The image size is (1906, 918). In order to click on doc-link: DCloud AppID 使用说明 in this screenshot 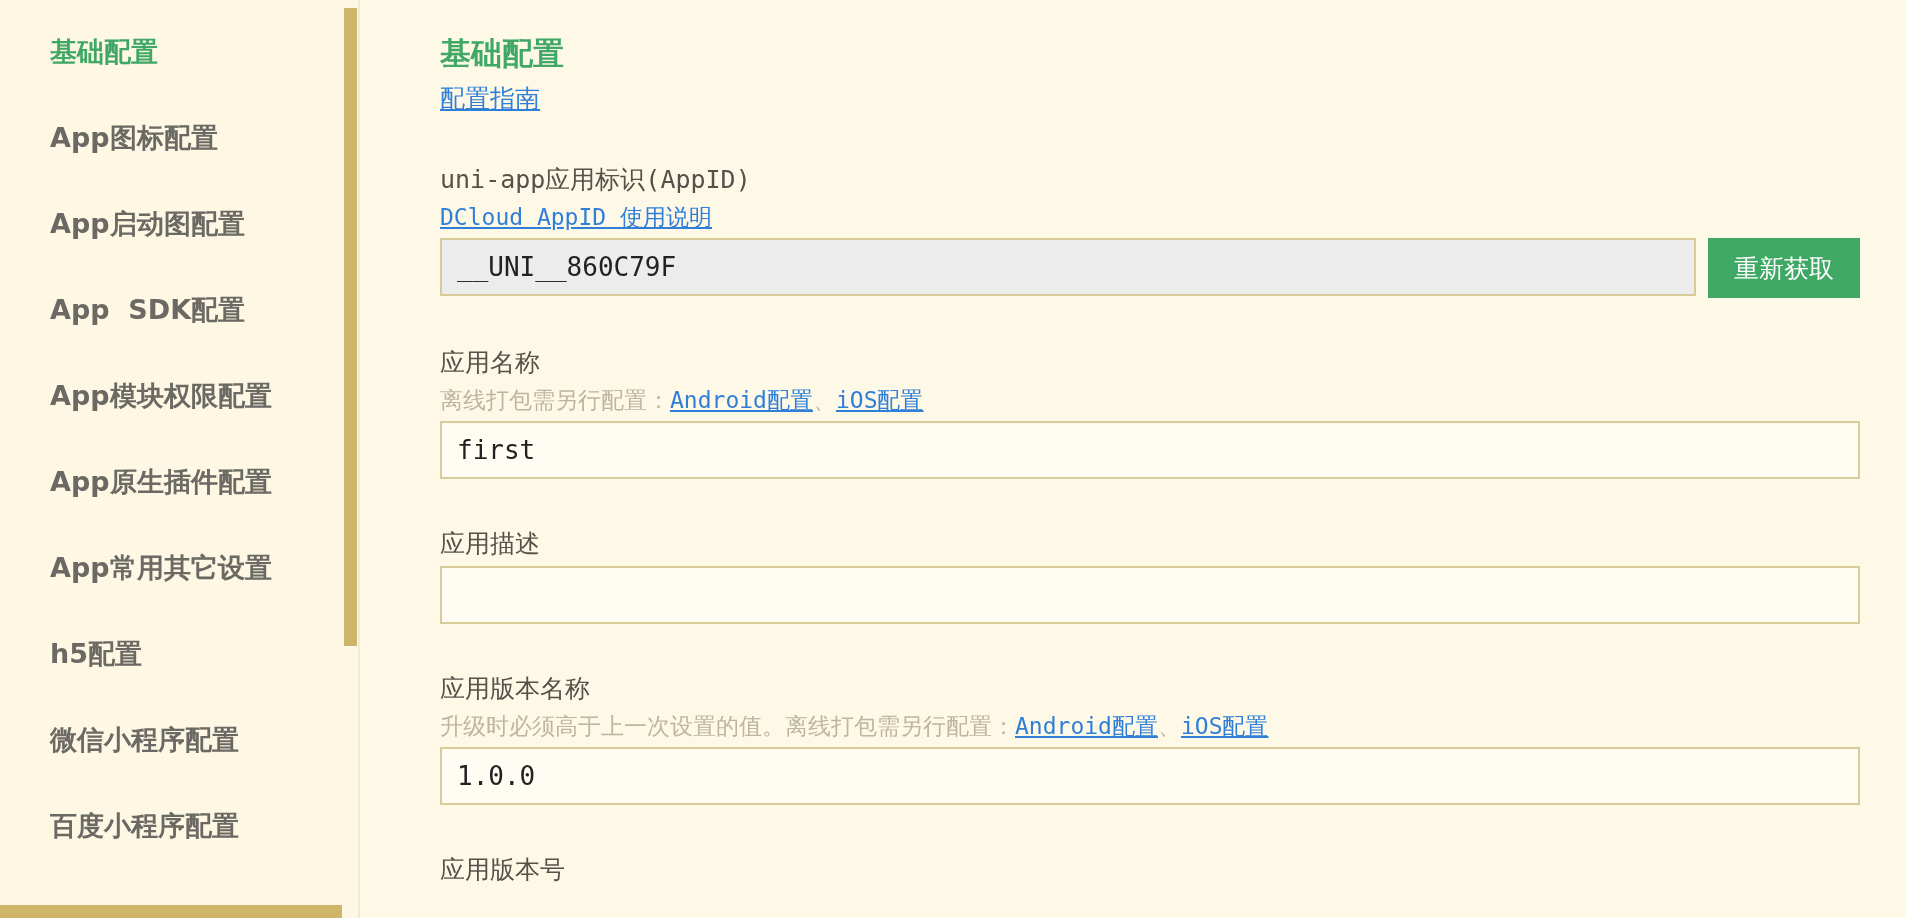, I will do `click(576, 217)`.